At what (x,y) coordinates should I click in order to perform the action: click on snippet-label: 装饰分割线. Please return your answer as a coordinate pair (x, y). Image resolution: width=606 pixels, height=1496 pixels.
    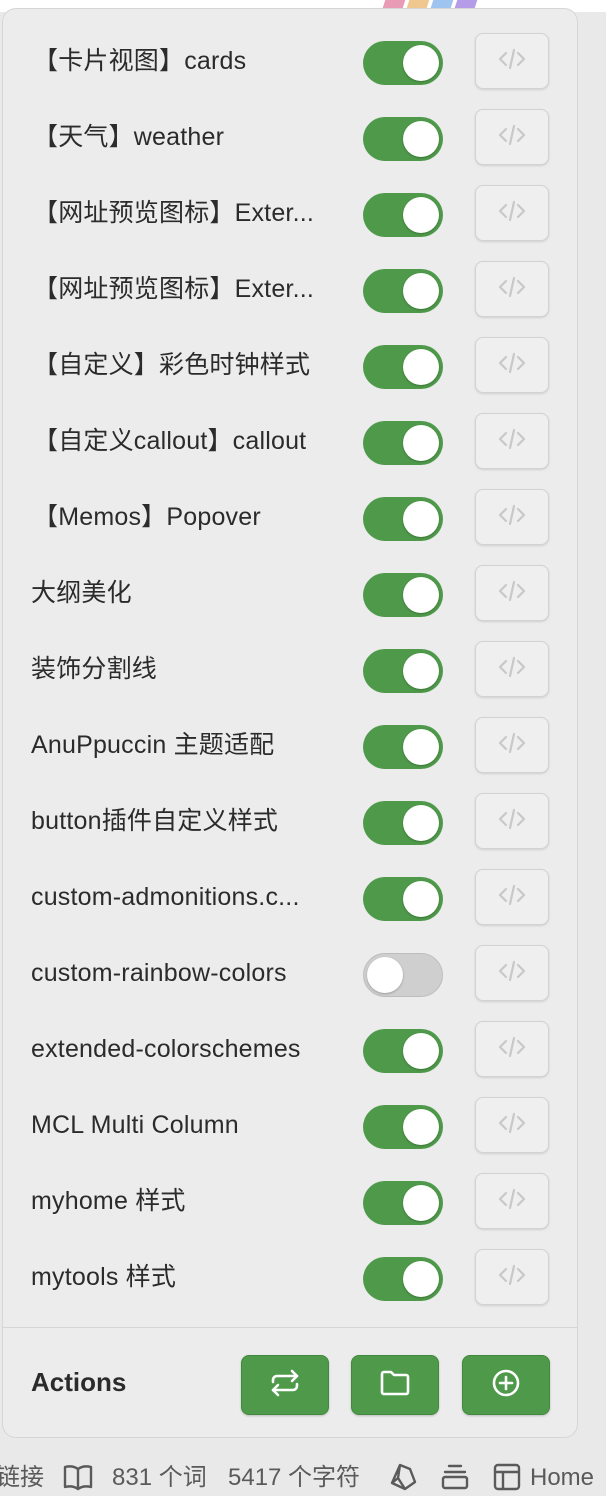
    Looking at the image, I should click on (94, 669).